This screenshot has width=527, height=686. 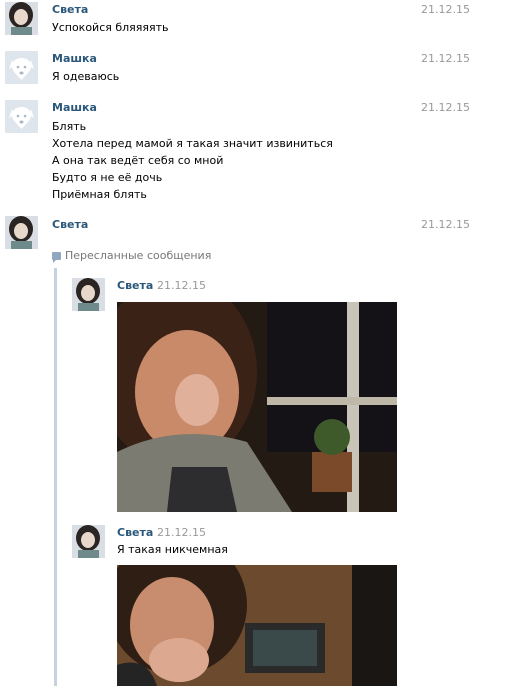 What do you see at coordinates (107, 177) in the screenshot?
I see `message-text: Будто я не её дочь` at bounding box center [107, 177].